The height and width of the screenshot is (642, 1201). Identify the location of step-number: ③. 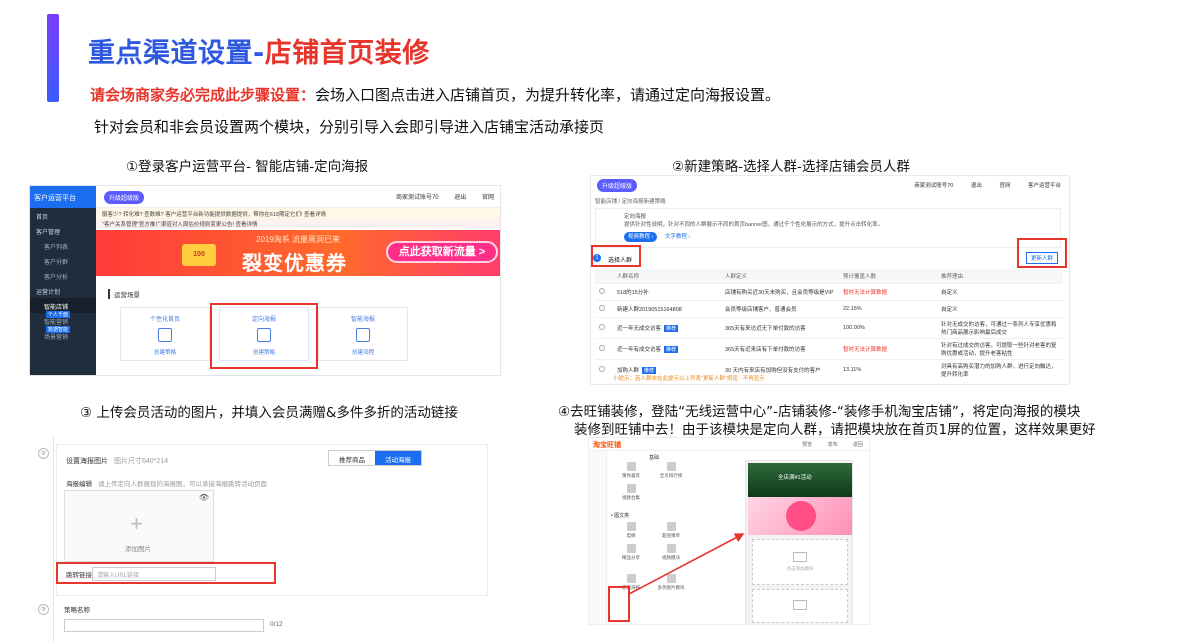
(43, 609).